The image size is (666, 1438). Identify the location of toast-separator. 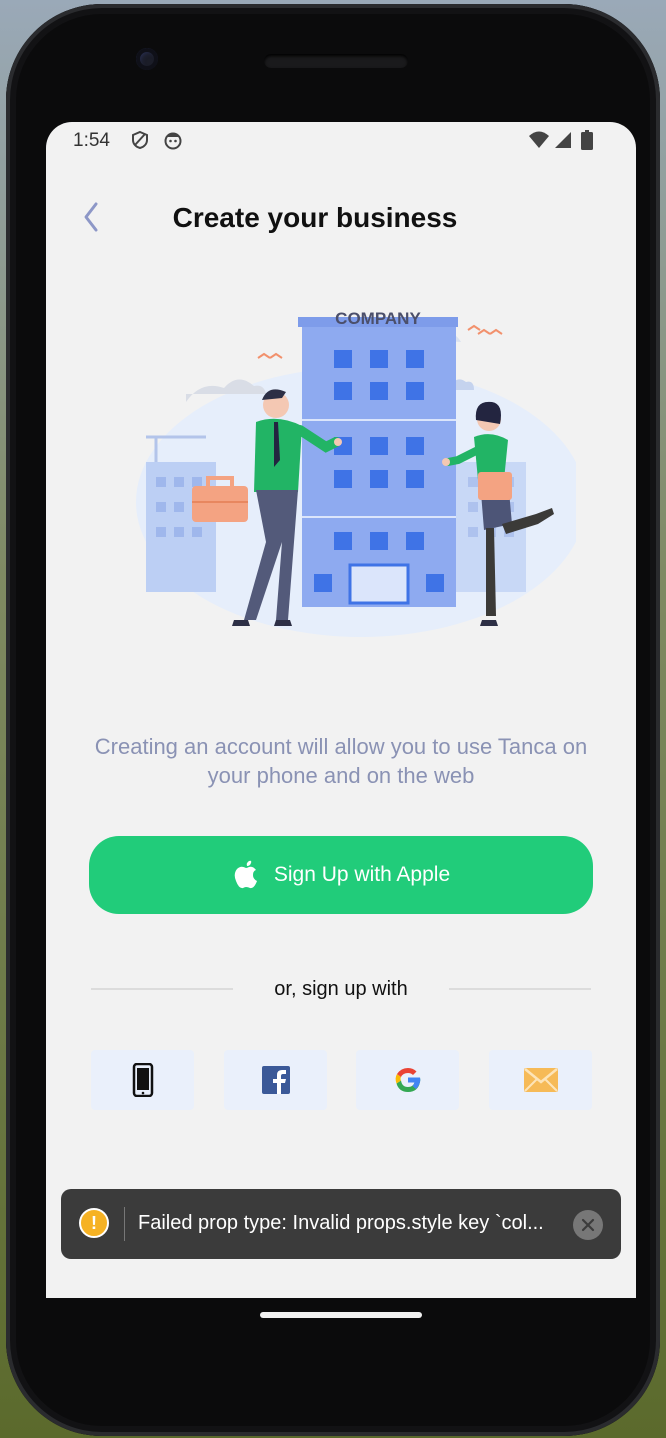
(124, 1224).